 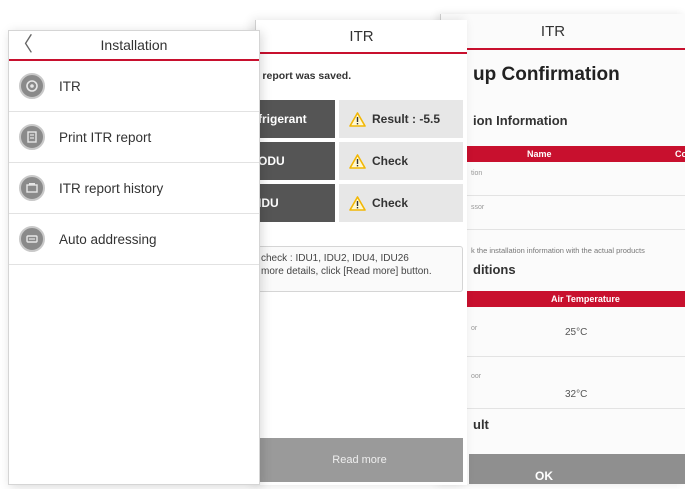 What do you see at coordinates (295, 119) in the screenshot?
I see `itr-row-key: frigerant` at bounding box center [295, 119].